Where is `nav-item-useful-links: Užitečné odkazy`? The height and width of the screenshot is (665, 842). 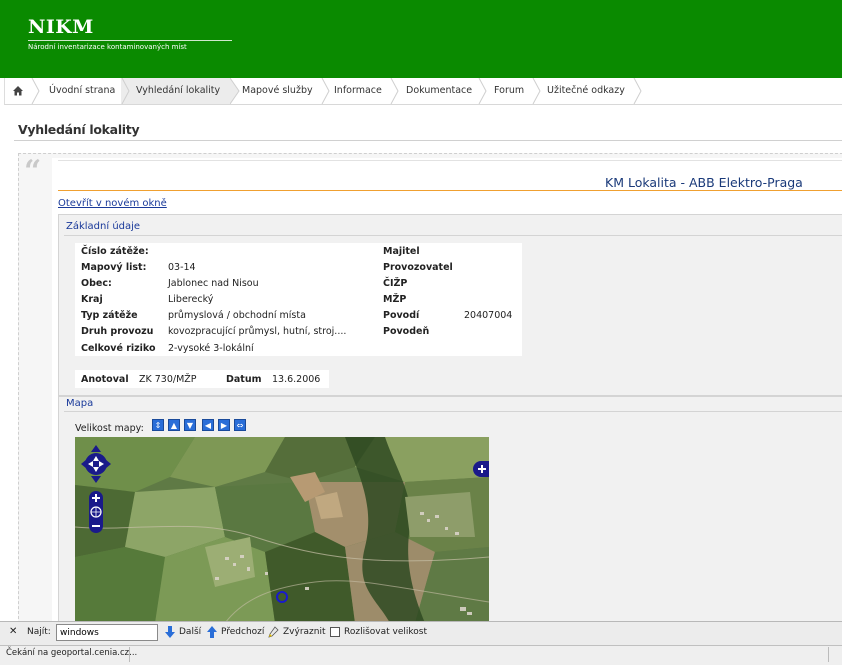 nav-item-useful-links: Užitečné odkazy is located at coordinates (592, 91).